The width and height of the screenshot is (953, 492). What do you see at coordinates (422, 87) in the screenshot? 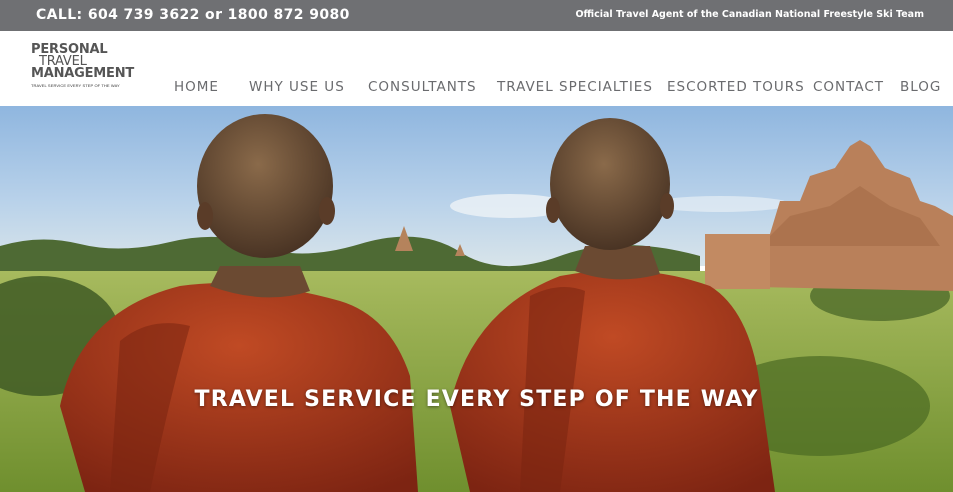
I see `nav-item-consultants: CONSULTANTS` at bounding box center [422, 87].